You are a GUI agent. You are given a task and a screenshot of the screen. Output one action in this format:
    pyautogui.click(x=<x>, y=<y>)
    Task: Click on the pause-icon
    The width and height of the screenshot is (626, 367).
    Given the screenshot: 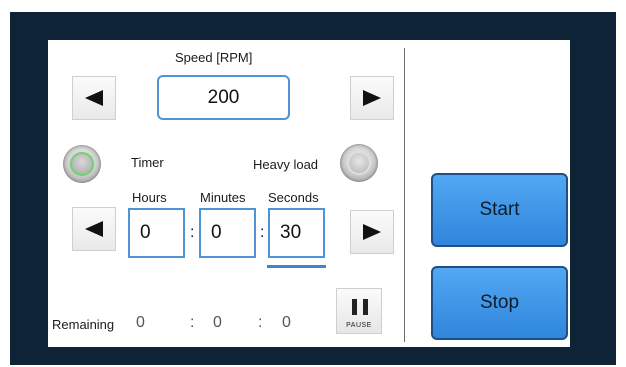 What is the action you would take?
    pyautogui.click(x=360, y=307)
    